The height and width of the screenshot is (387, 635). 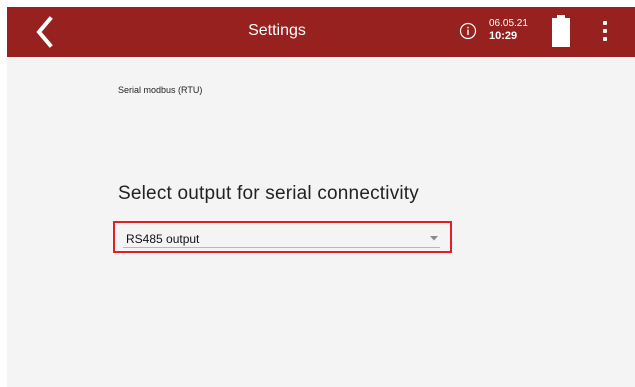 What do you see at coordinates (268, 193) in the screenshot?
I see `output-heading: Select output for serial connectivity` at bounding box center [268, 193].